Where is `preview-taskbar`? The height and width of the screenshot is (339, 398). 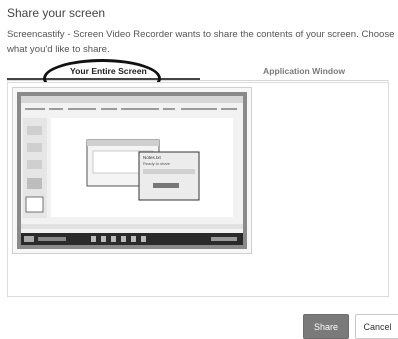 preview-taskbar is located at coordinates (132, 239).